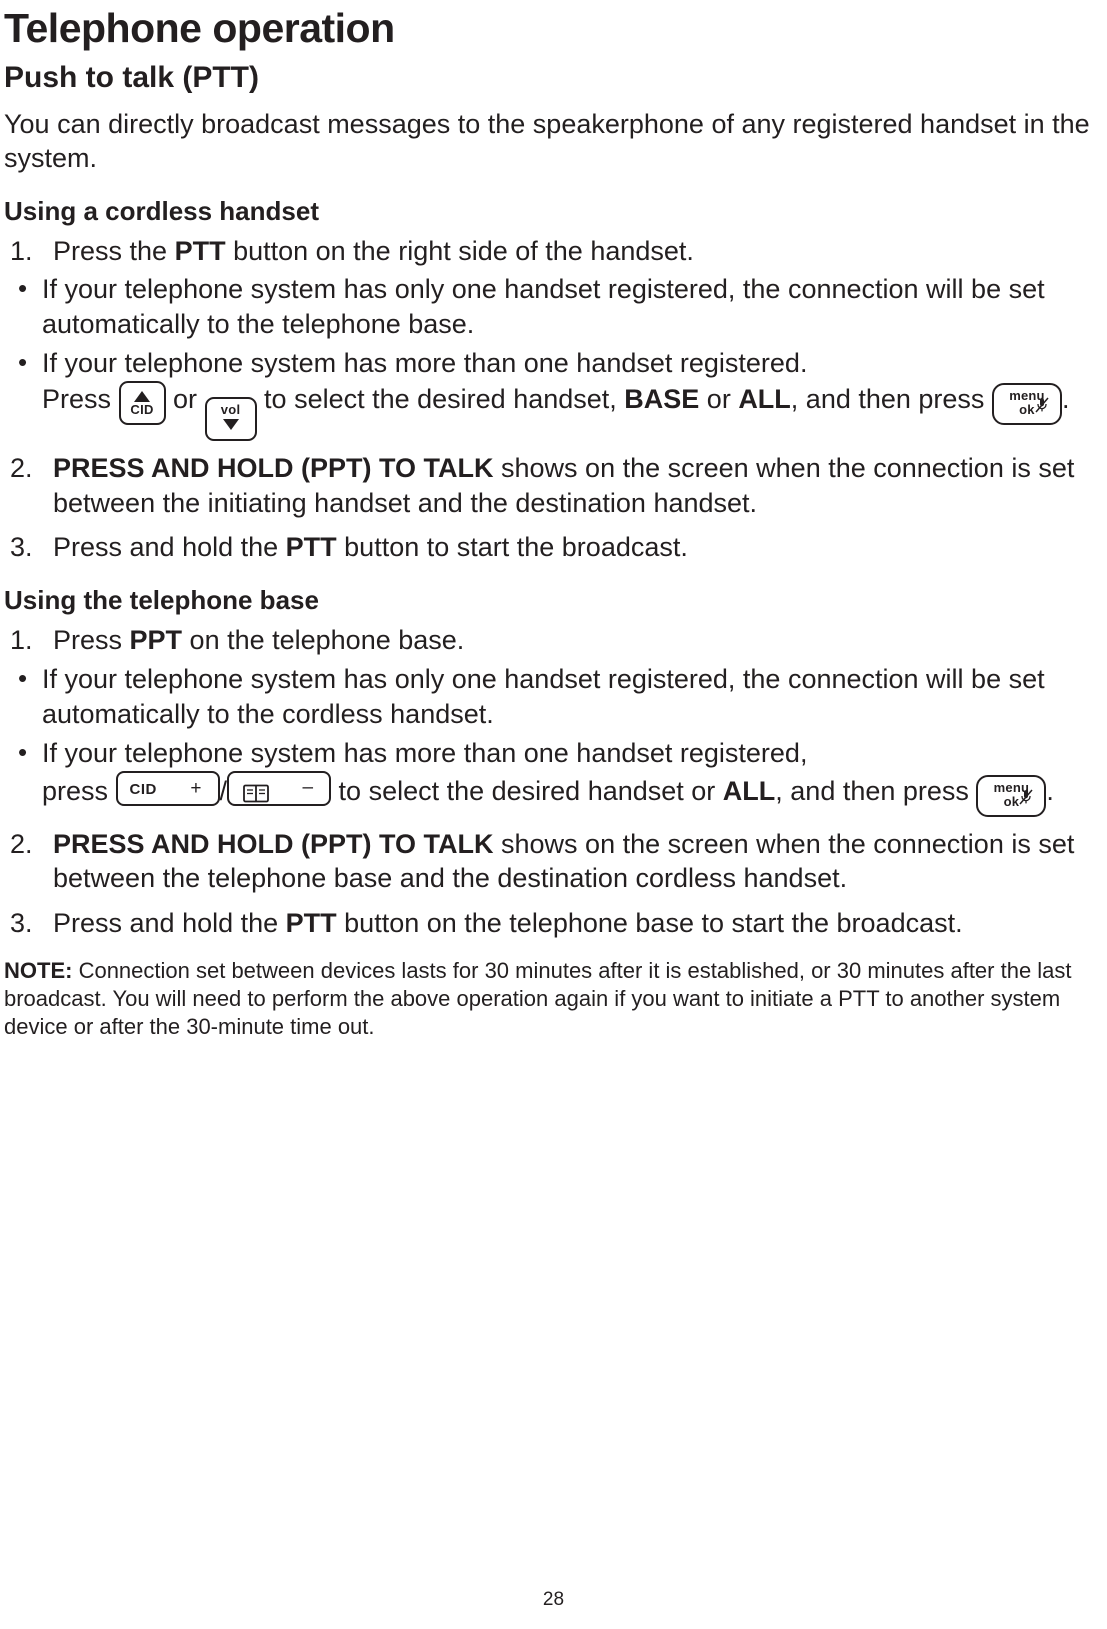  Describe the element at coordinates (185, 399) in the screenshot. I see `bullet-text-or: or` at that location.